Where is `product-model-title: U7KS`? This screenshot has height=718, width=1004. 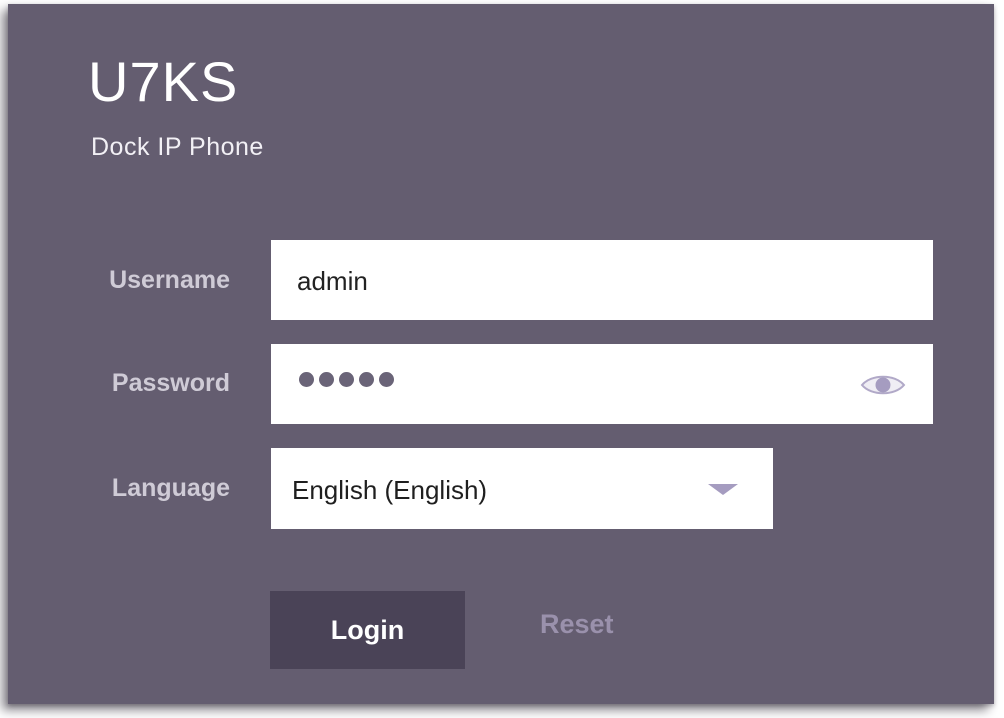 product-model-title: U7KS is located at coordinates (163, 81).